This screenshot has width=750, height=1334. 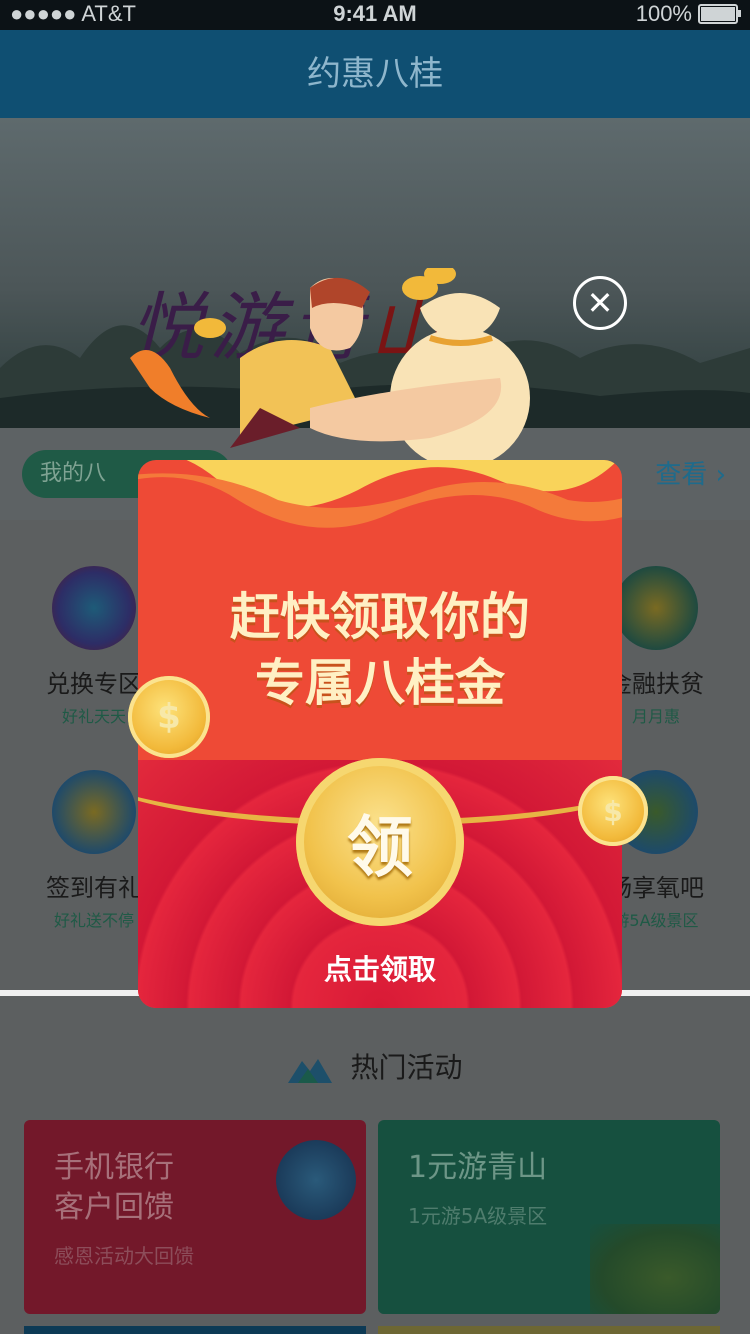 I want to click on claim-label: 点击领取, so click(x=380, y=968).